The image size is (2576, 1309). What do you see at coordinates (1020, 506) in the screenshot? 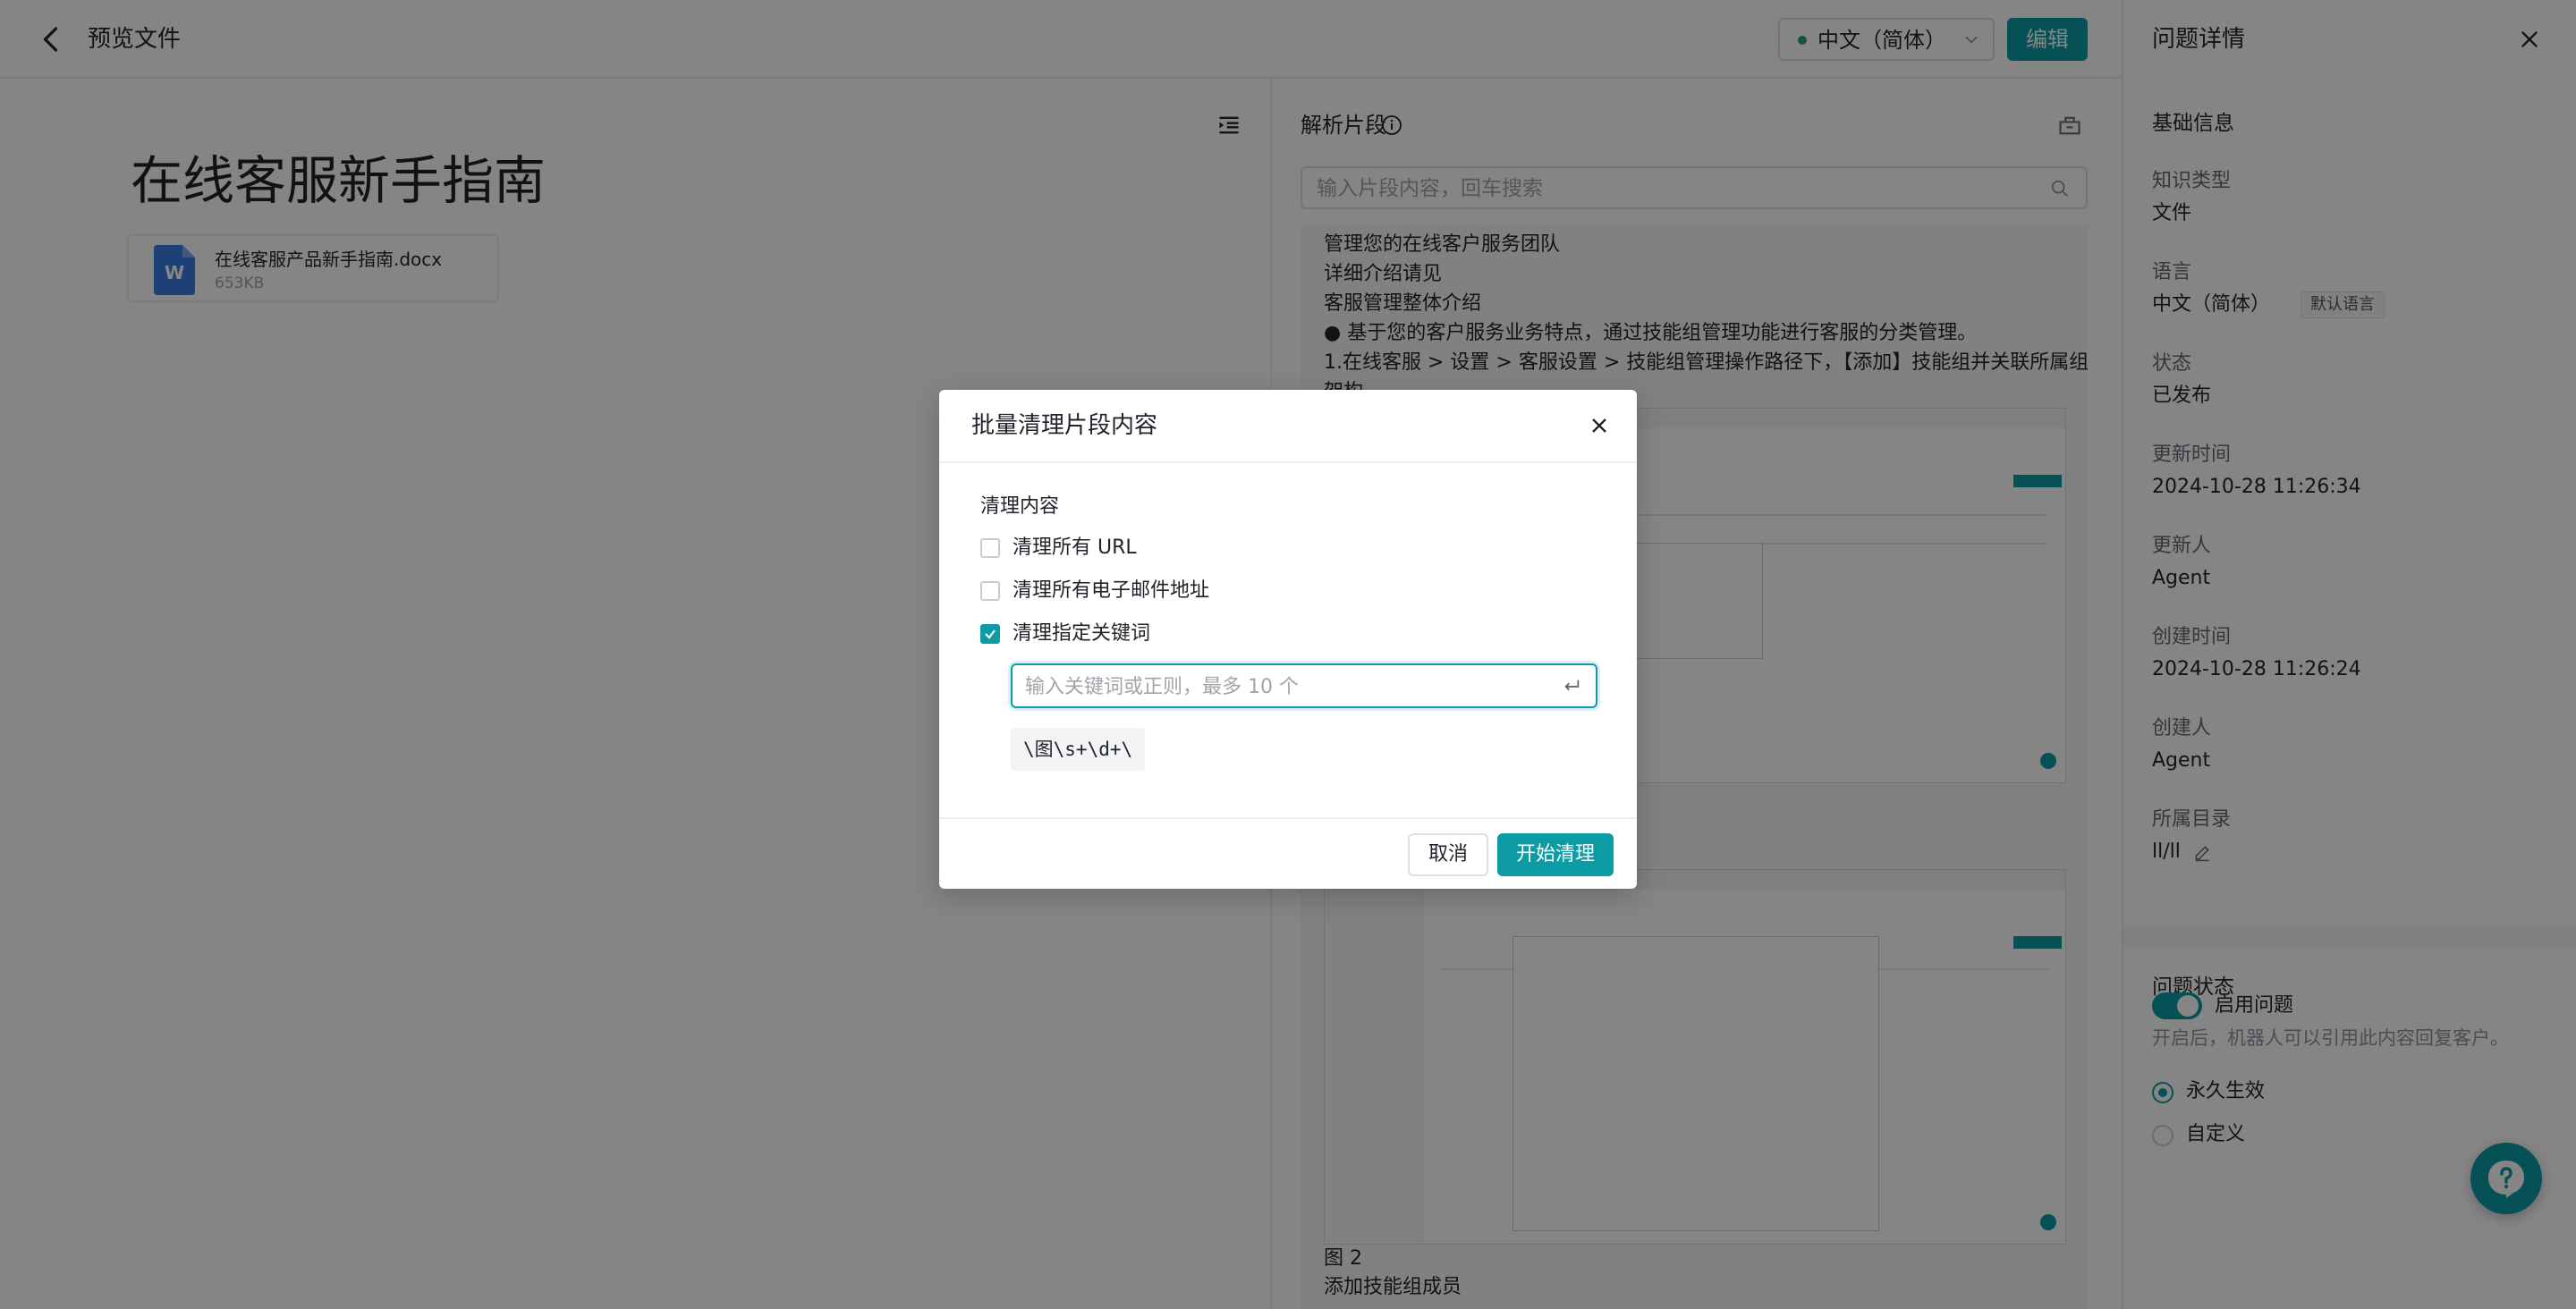
I see `clean-content-label: 清理内容` at bounding box center [1020, 506].